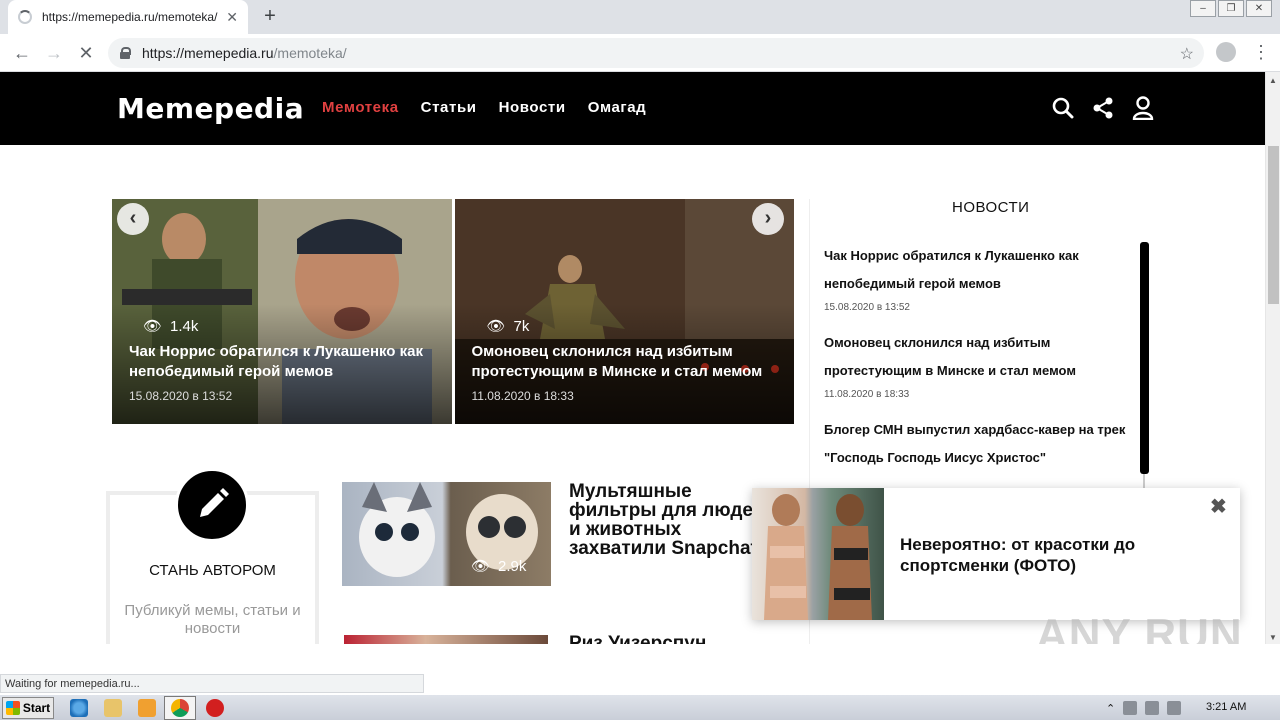  Describe the element at coordinates (1144, 358) in the screenshot. I see `news-scrollbar` at that location.